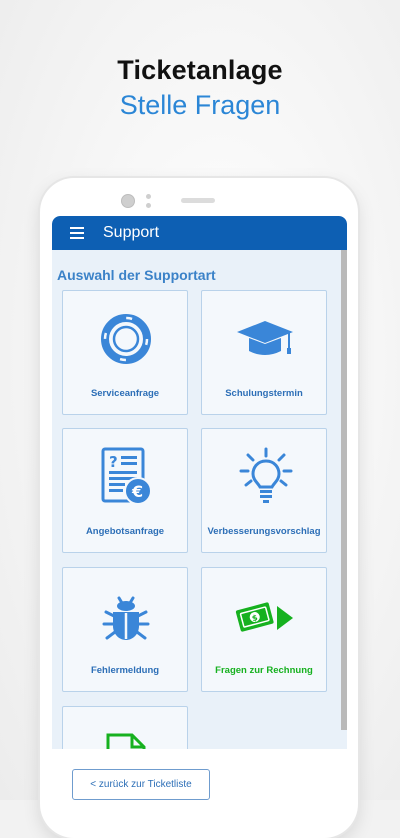 Image resolution: width=400 pixels, height=838 pixels. What do you see at coordinates (264, 531) in the screenshot?
I see `tile-label: Verbesserungsvorschlag` at bounding box center [264, 531].